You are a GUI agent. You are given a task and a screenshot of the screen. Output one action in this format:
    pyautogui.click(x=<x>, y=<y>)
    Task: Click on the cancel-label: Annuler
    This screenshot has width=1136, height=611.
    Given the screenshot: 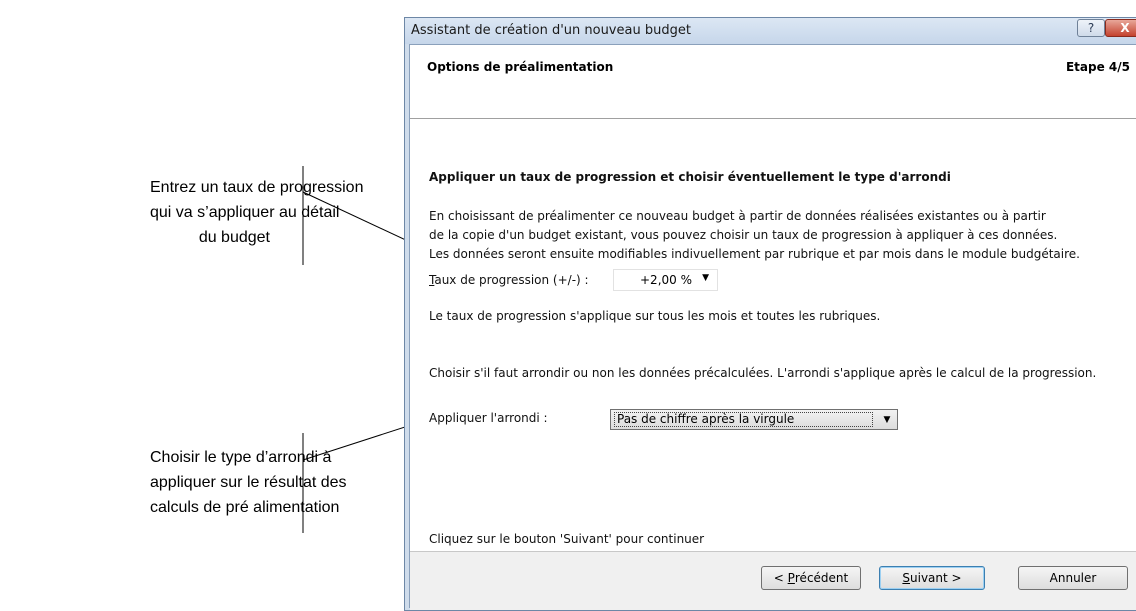 What is the action you would take?
    pyautogui.click(x=1073, y=578)
    